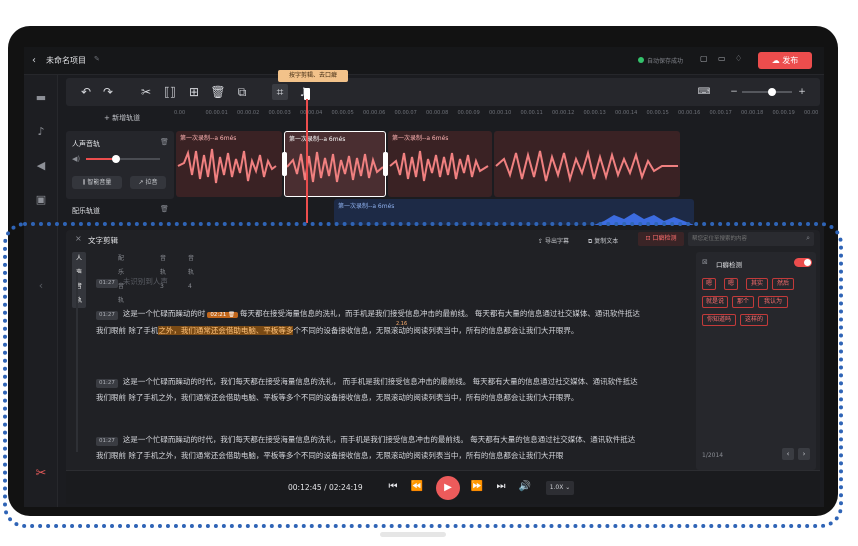 The width and height of the screenshot is (858, 546). What do you see at coordinates (79, 280) in the screenshot?
I see `tab-0: 人声音轨` at bounding box center [79, 280].